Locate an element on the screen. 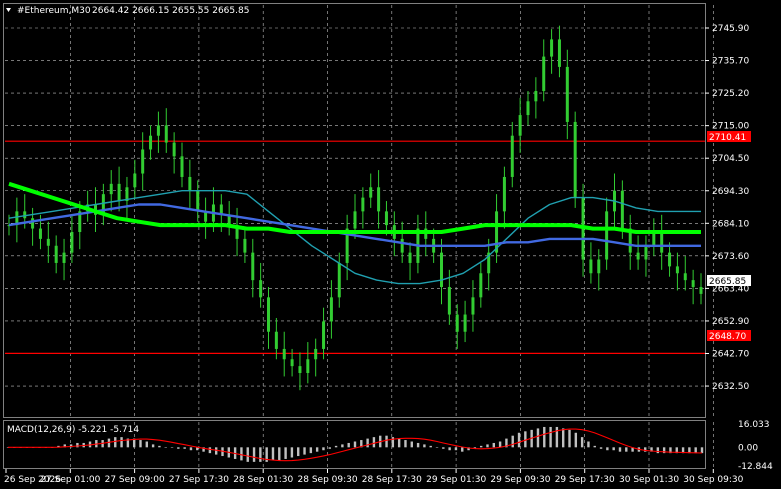 Image resolution: width=781 pixels, height=489 pixels. price-tick-label: 2642.70 is located at coordinates (730, 355).